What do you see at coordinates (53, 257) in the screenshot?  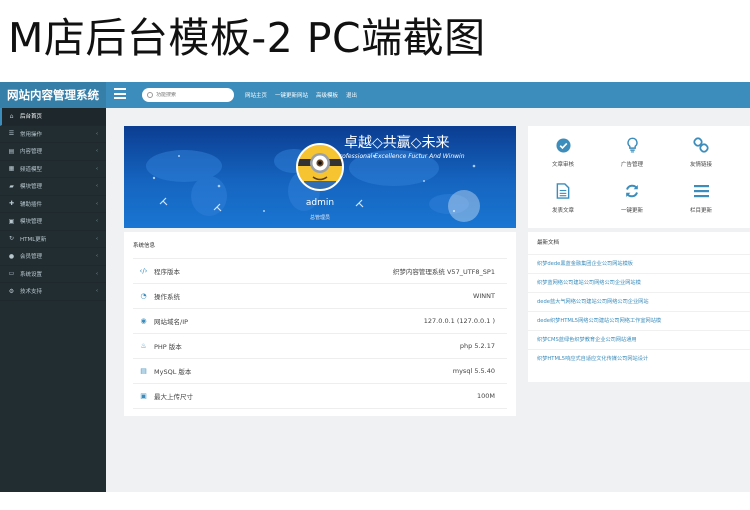 I see `sidebar-item-members: ● 会员管理 ‹` at bounding box center [53, 257].